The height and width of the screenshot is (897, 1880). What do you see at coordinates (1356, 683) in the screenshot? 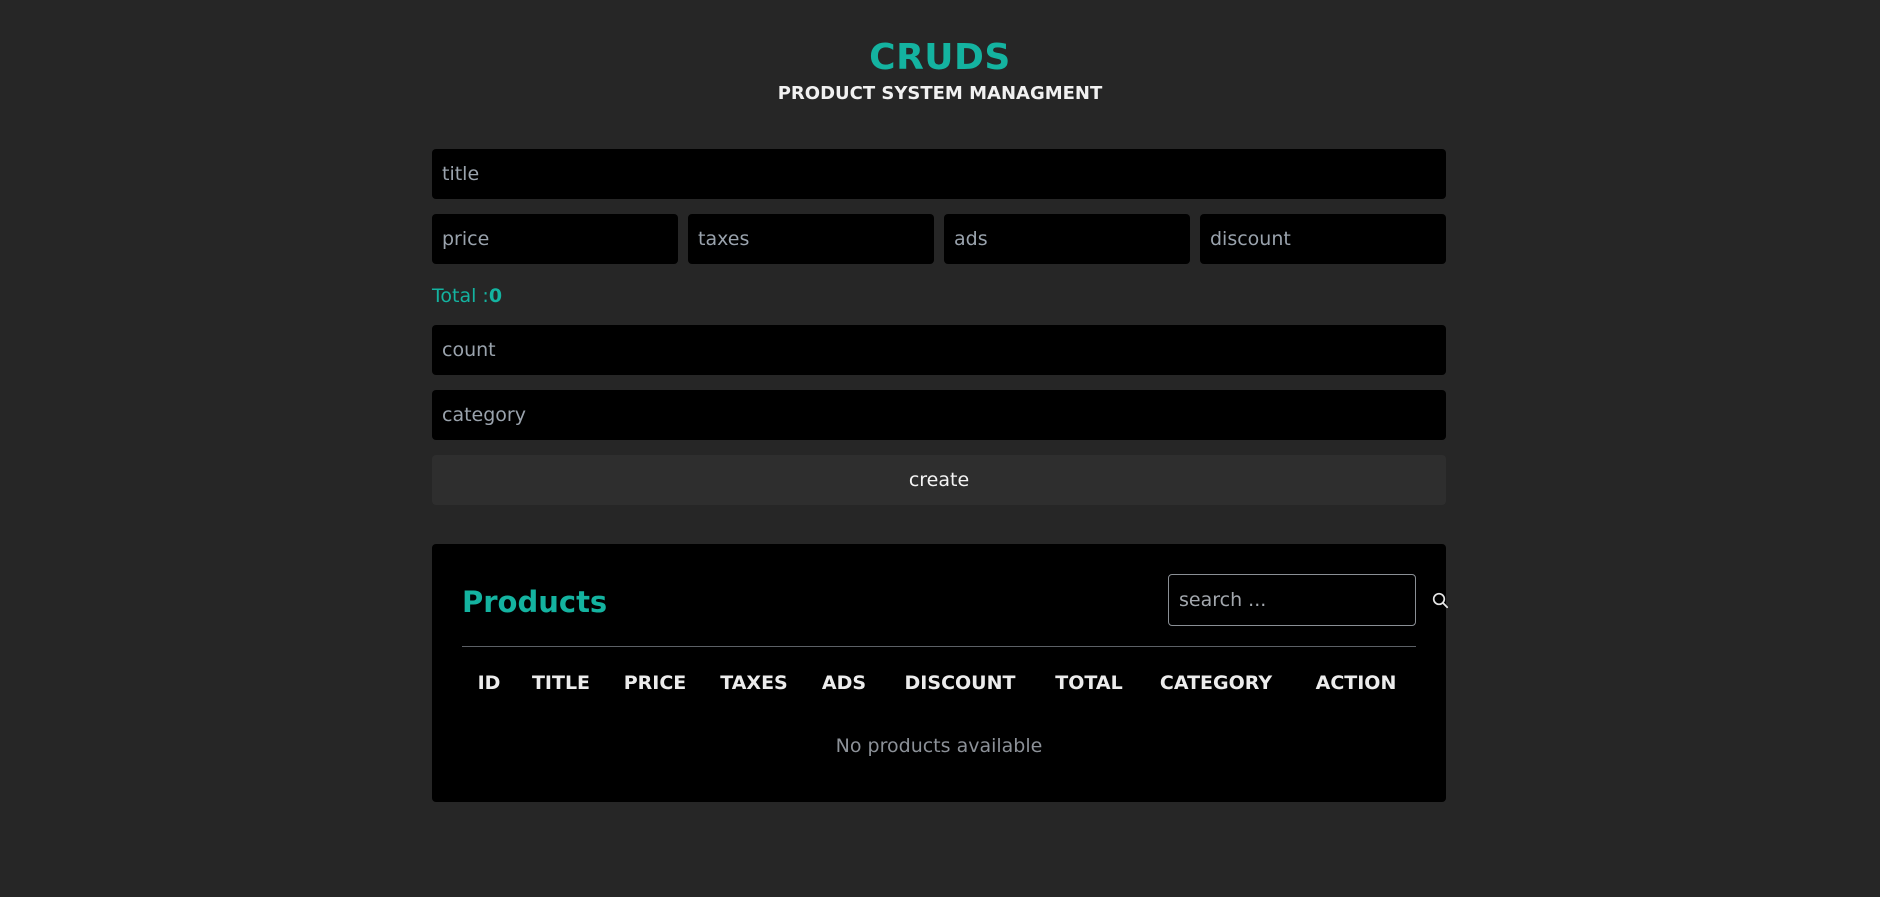
I see `column-header-action: ACTION` at bounding box center [1356, 683].